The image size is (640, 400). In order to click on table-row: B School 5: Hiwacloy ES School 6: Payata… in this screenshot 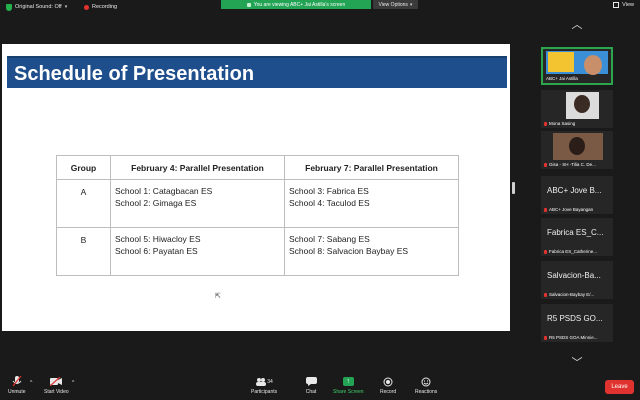, I will do `click(257, 251)`.